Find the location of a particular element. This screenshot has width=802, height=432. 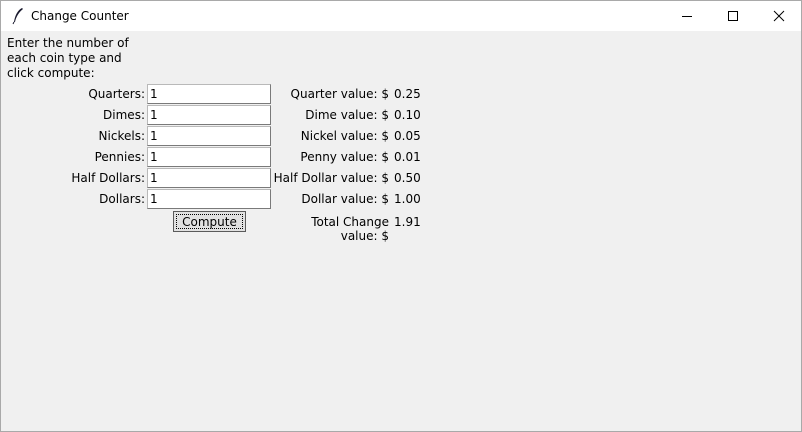

penny-value-amount: 0.01 is located at coordinates (407, 157).